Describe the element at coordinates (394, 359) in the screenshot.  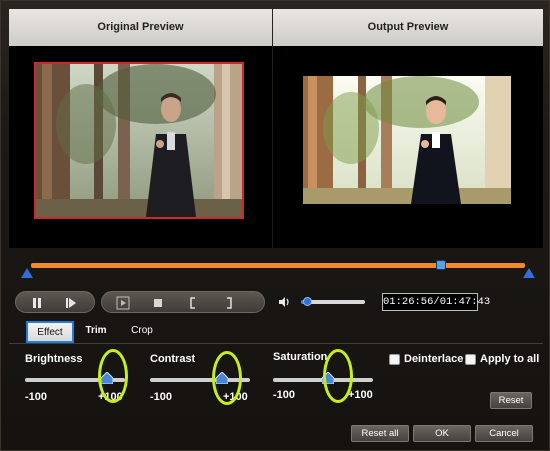
I see `deinterlace-checkbox` at that location.